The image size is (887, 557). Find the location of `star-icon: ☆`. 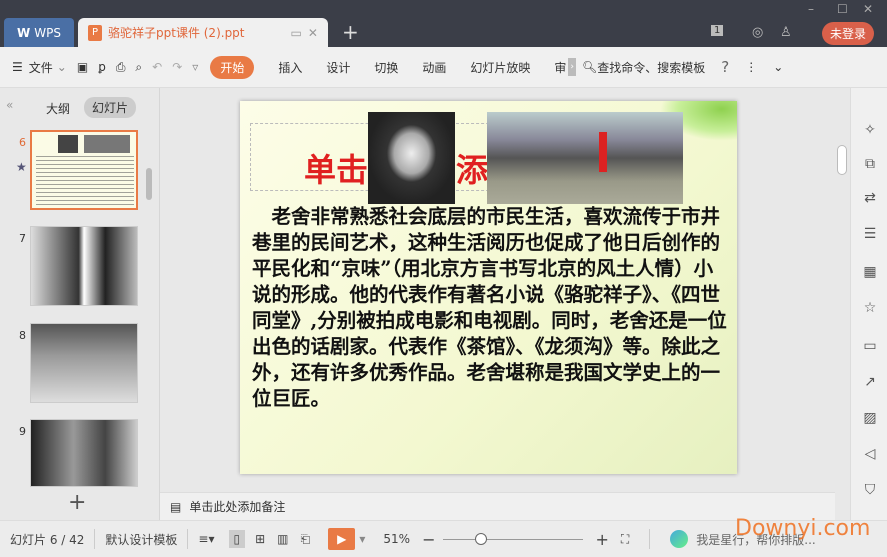

star-icon: ☆ is located at coordinates (870, 309).